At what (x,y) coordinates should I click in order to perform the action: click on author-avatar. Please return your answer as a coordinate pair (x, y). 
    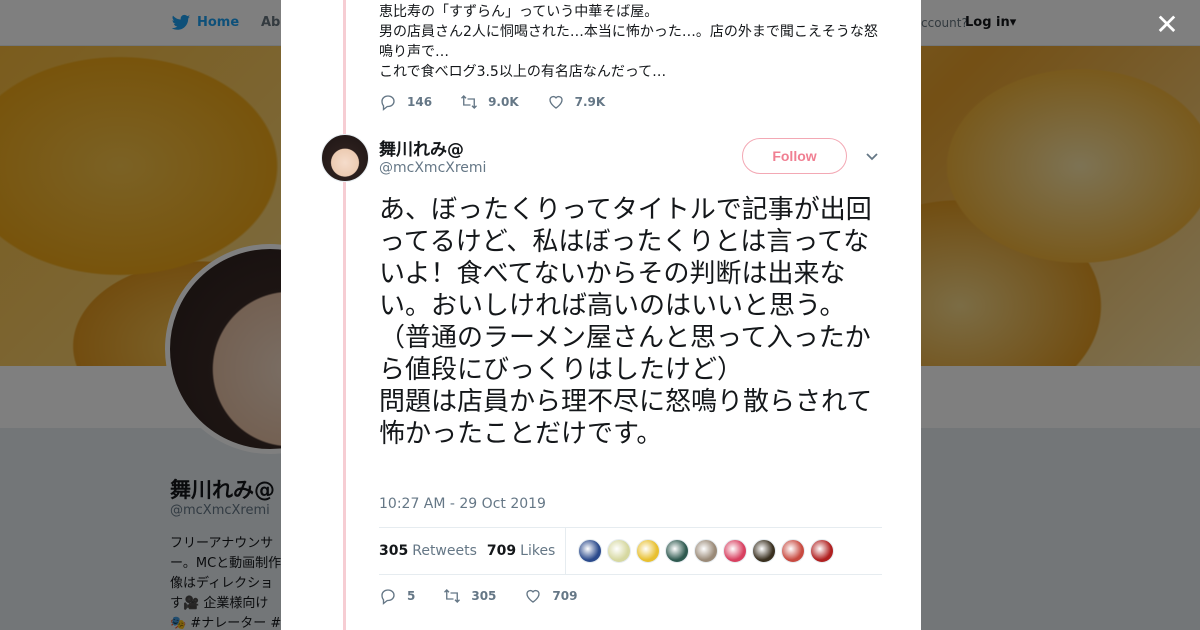
    Looking at the image, I should click on (345, 158).